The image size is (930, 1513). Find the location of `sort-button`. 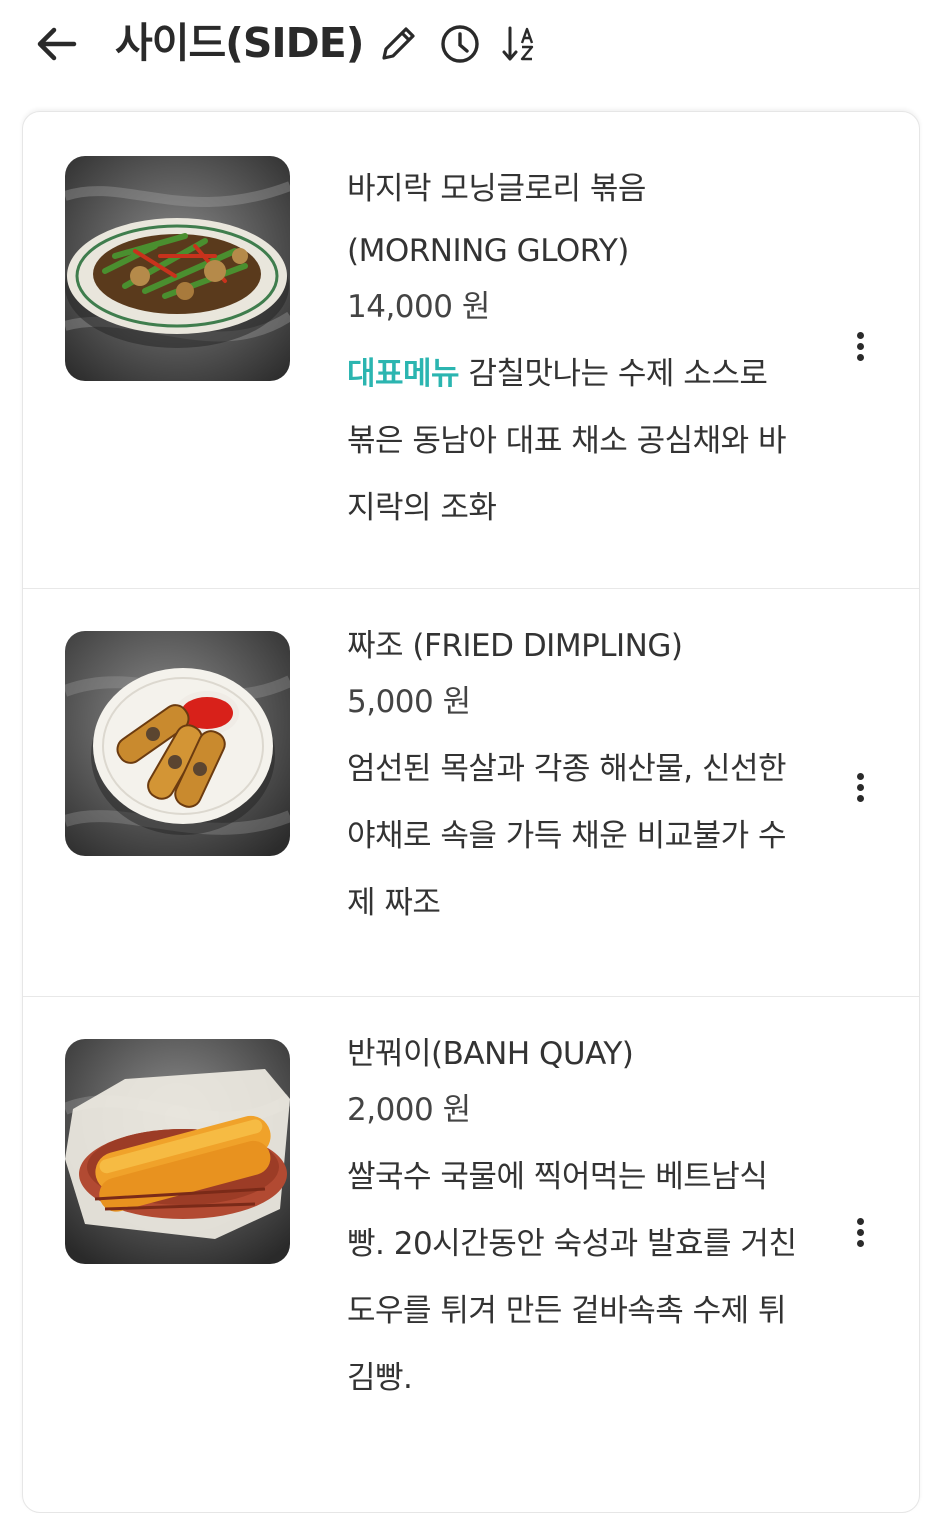

sort-button is located at coordinates (522, 44).